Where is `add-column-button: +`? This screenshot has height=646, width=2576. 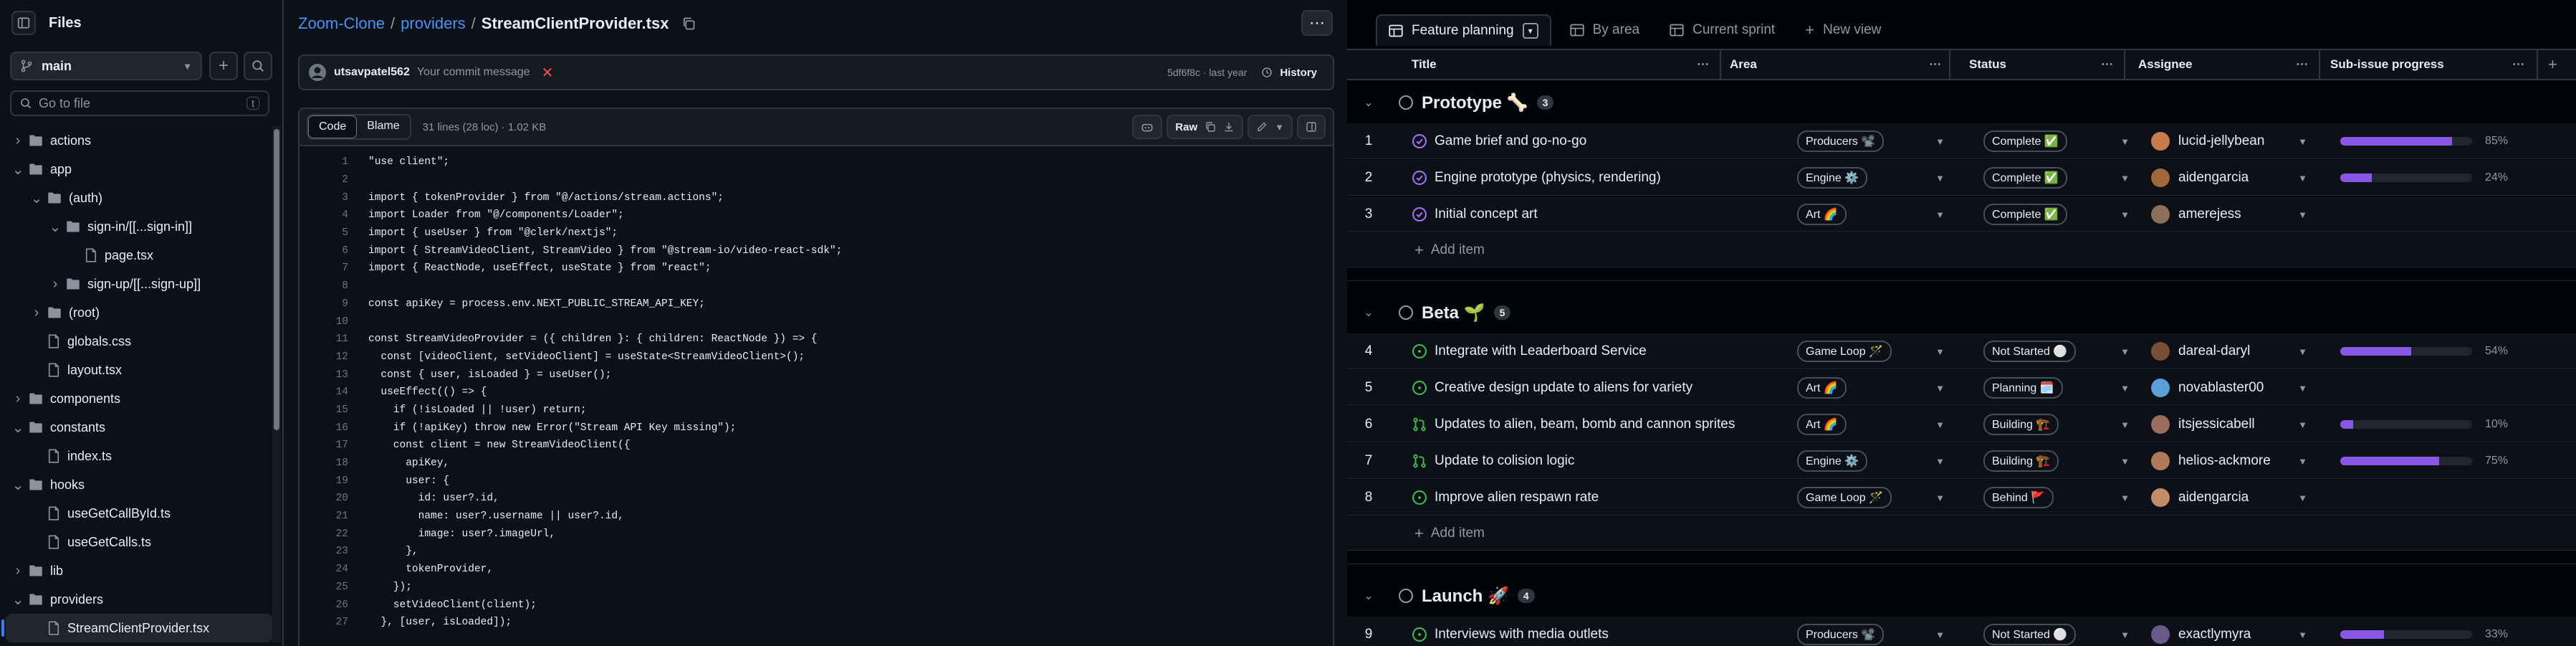
add-column-button: + is located at coordinates (2552, 64).